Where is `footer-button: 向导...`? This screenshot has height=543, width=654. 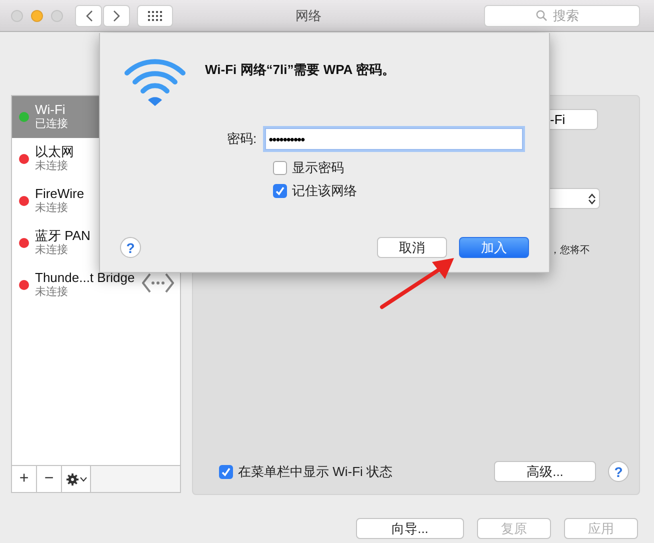
footer-button: 向导... is located at coordinates (410, 528).